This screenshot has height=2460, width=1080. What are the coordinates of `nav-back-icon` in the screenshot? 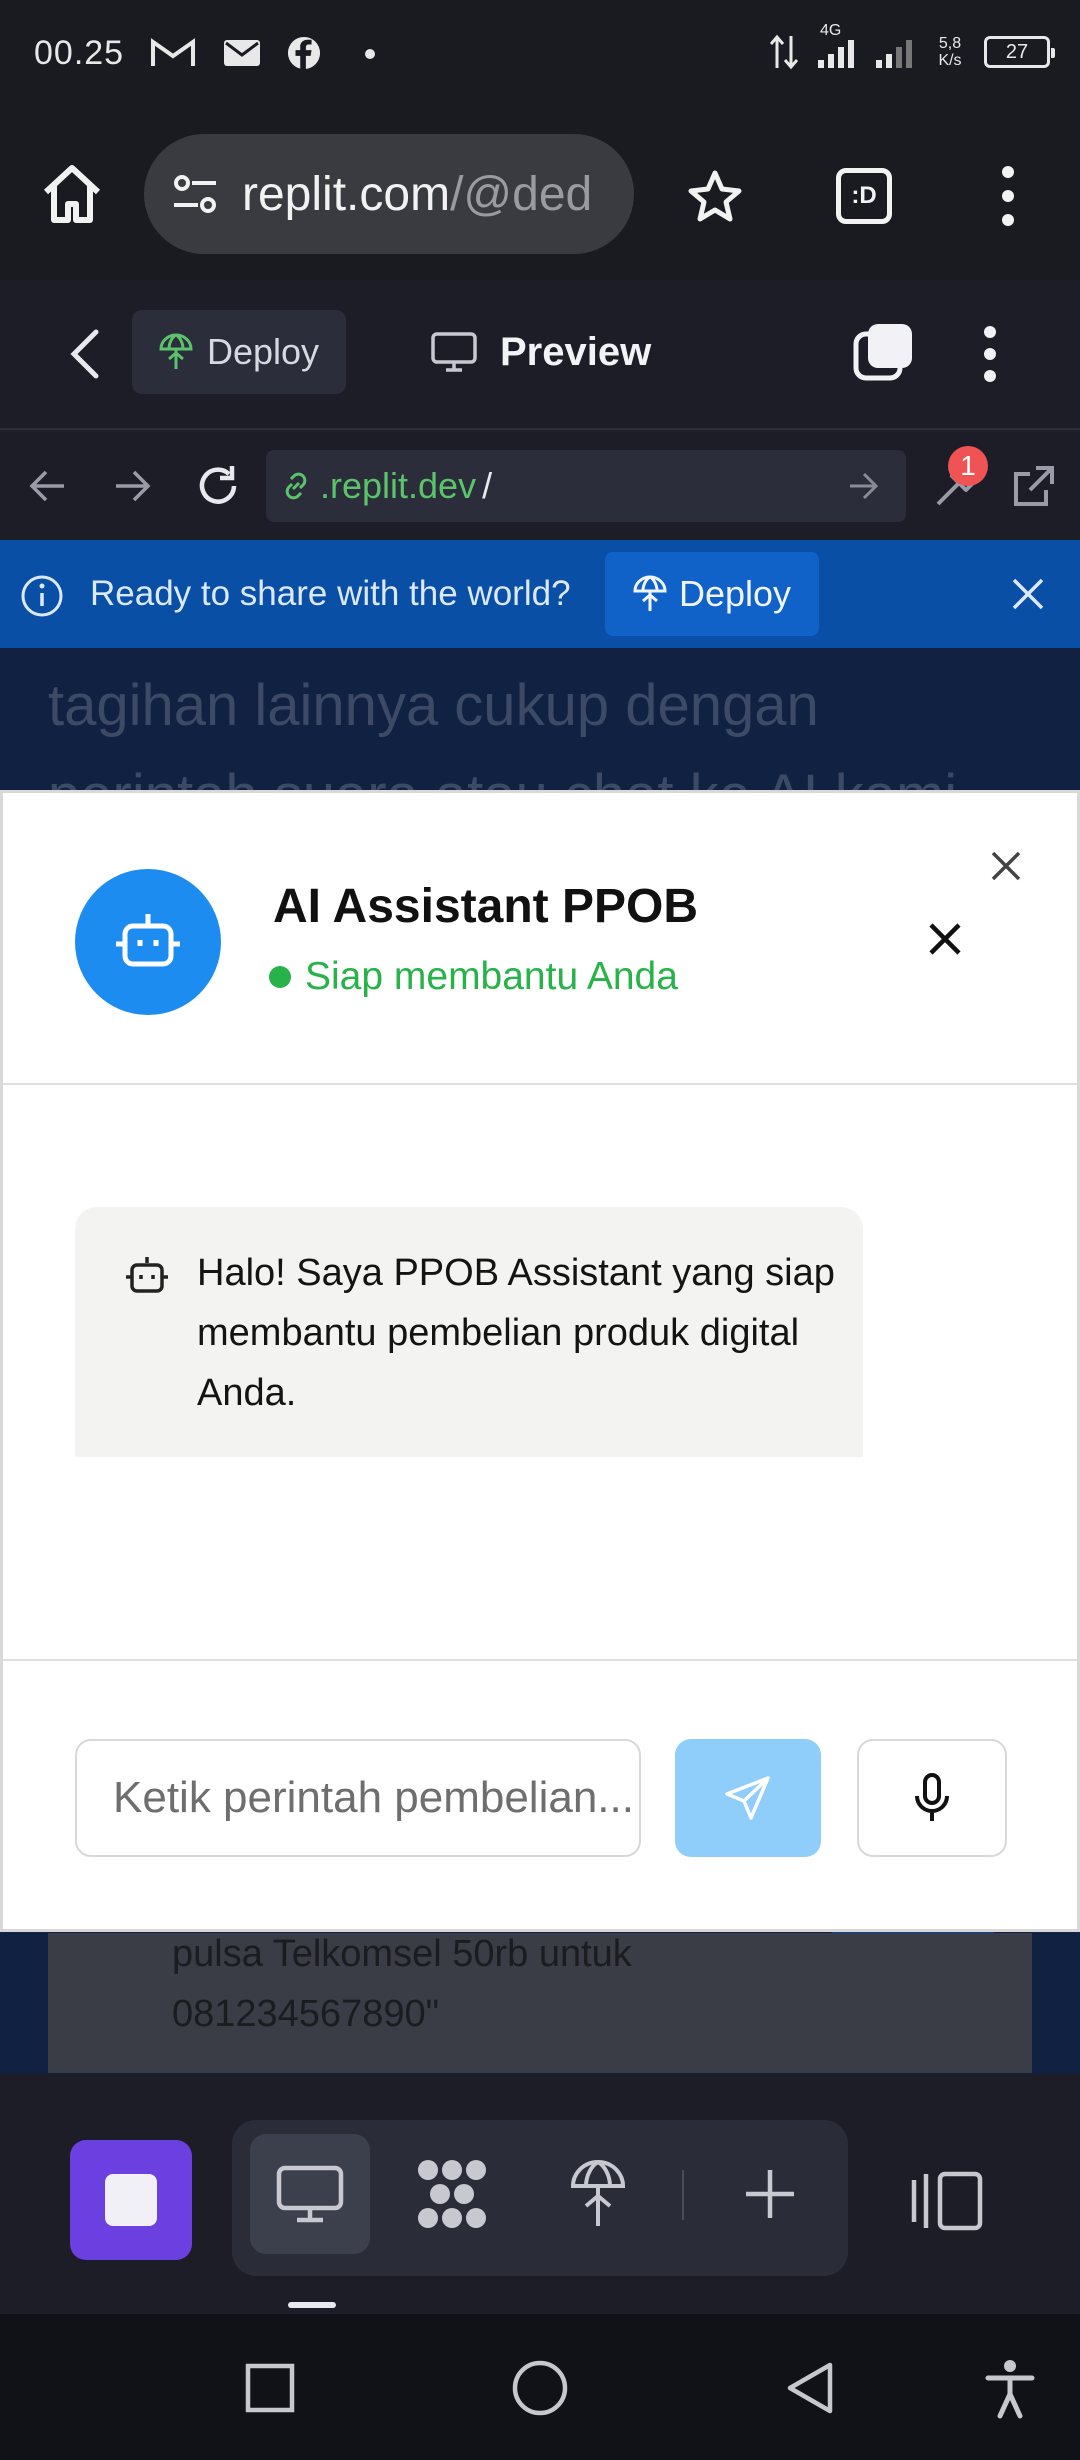 It's located at (48, 486).